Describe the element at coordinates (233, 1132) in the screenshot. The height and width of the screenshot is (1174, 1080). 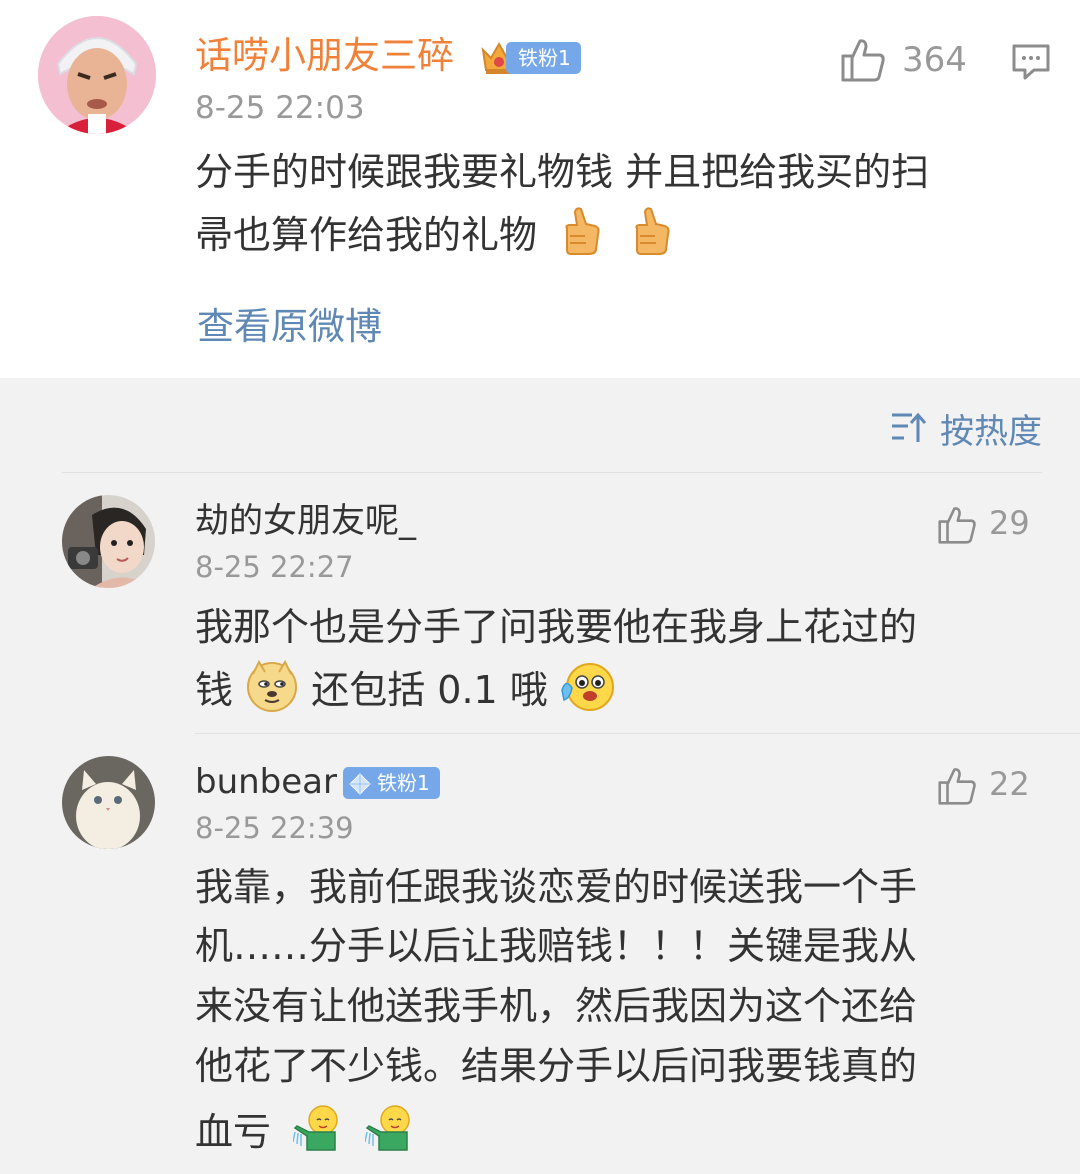
I see `comment-text-line-5-text: 血亏` at that location.